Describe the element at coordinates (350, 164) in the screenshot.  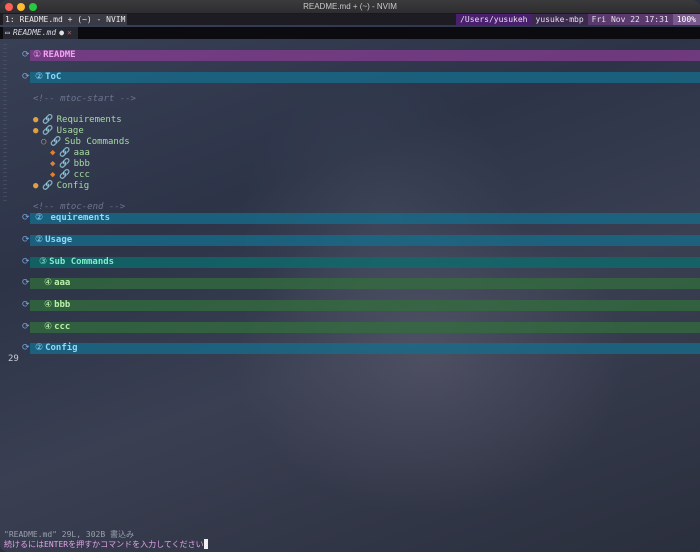
I see `toc-item: ◆ 🔗 bbb` at that location.